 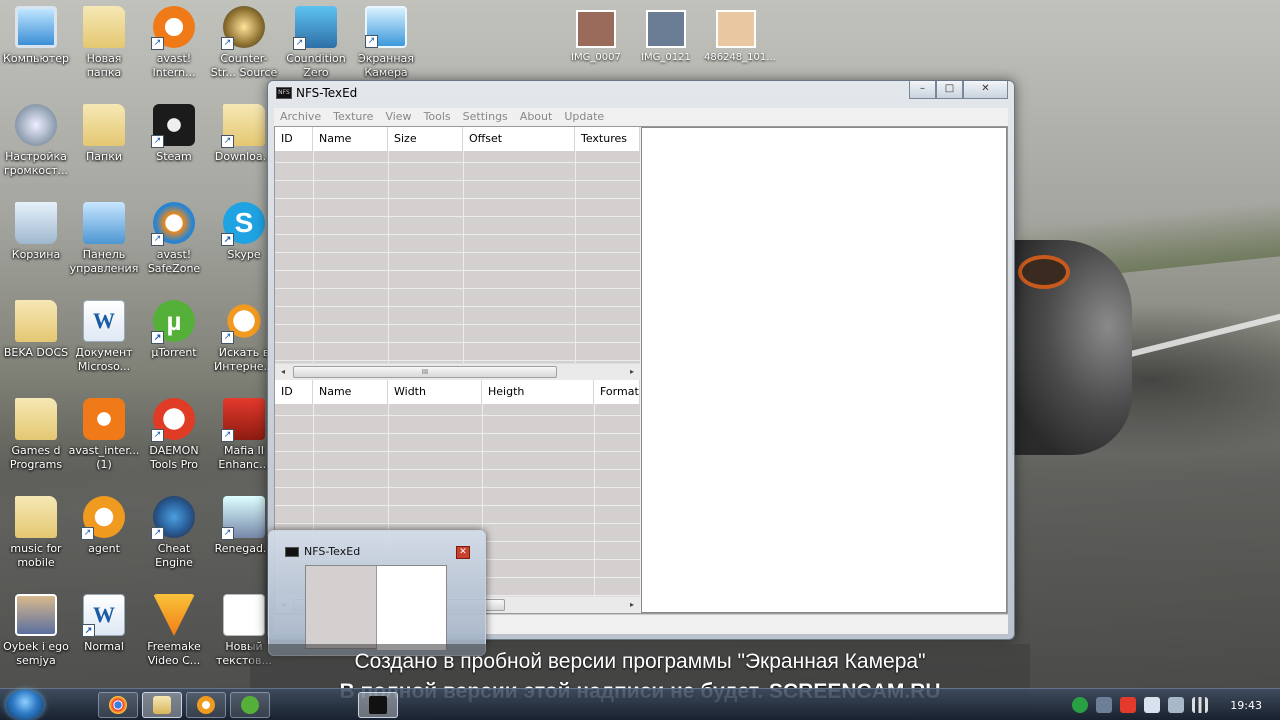 I want to click on utorrent-tray-icon, so click(x=1080, y=705).